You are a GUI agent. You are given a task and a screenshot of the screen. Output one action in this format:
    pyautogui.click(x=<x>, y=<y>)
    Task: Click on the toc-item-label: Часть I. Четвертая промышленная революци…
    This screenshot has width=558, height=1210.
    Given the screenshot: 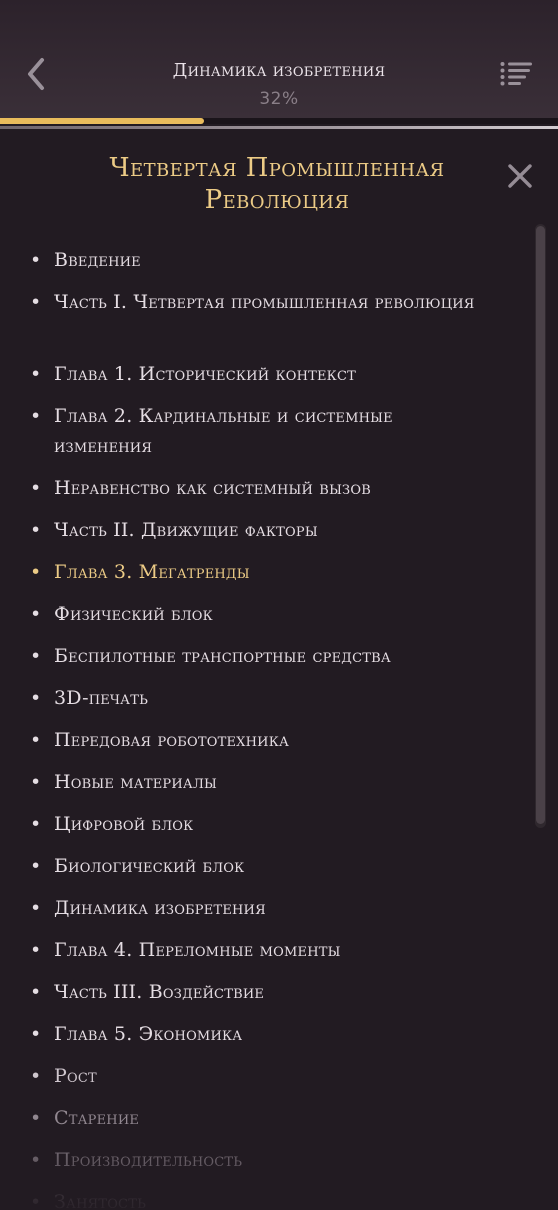 What is the action you would take?
    pyautogui.click(x=264, y=302)
    